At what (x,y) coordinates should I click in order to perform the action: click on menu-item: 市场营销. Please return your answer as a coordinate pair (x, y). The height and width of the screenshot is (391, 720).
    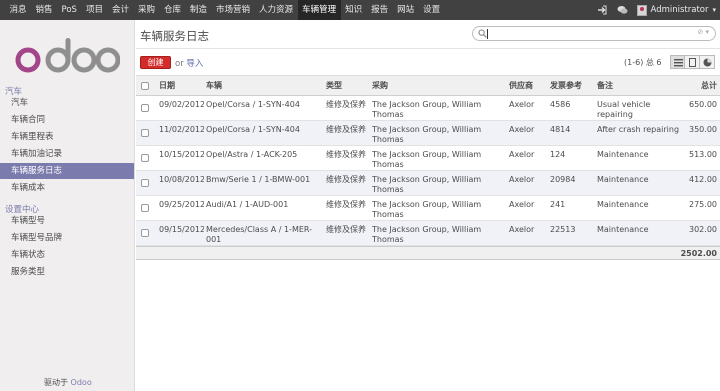
    Looking at the image, I should click on (233, 10).